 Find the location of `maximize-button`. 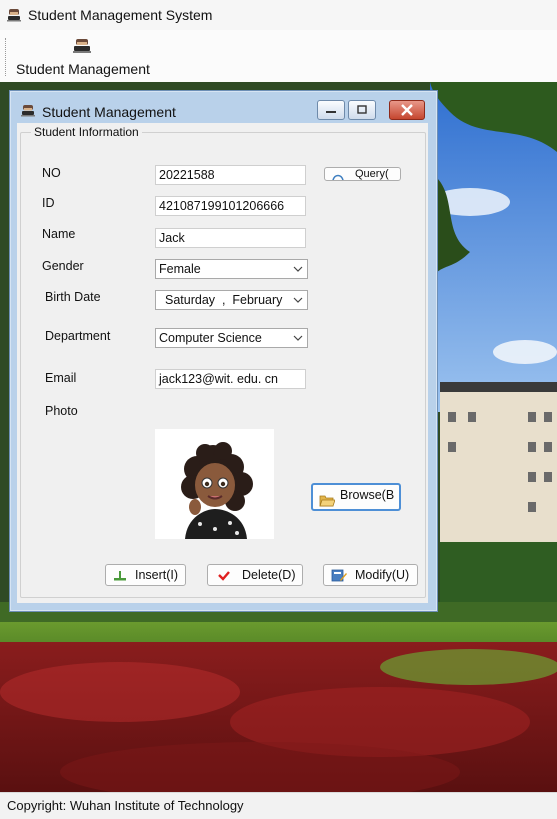

maximize-button is located at coordinates (362, 110).